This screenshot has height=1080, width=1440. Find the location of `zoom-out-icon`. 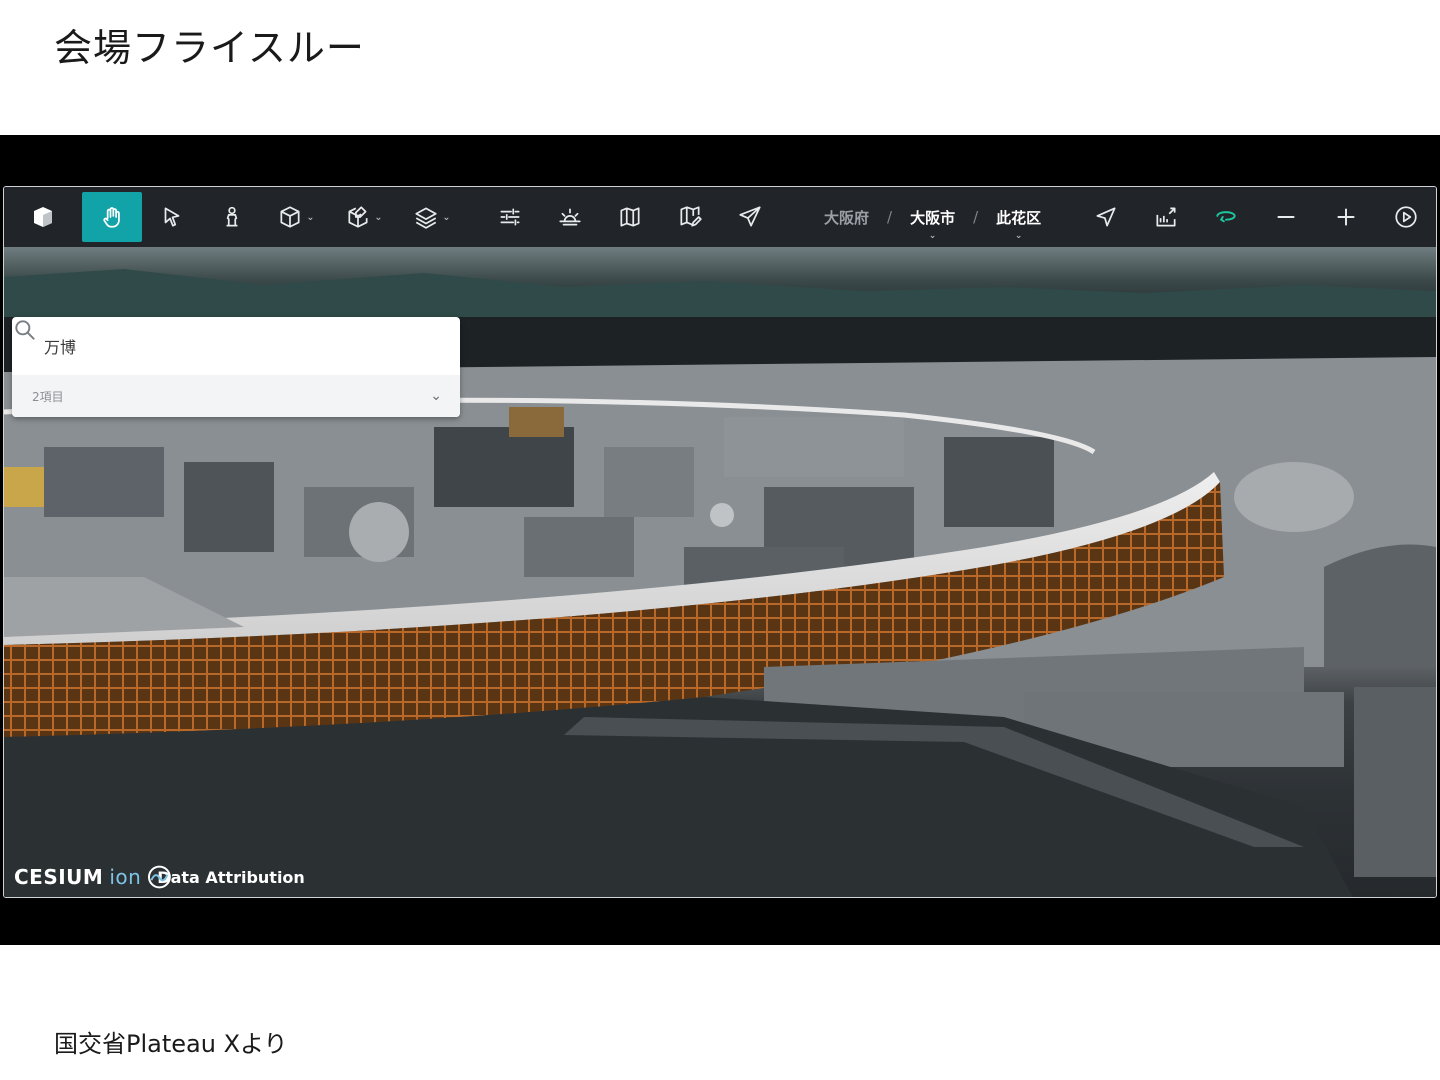

zoom-out-icon is located at coordinates (1286, 217).